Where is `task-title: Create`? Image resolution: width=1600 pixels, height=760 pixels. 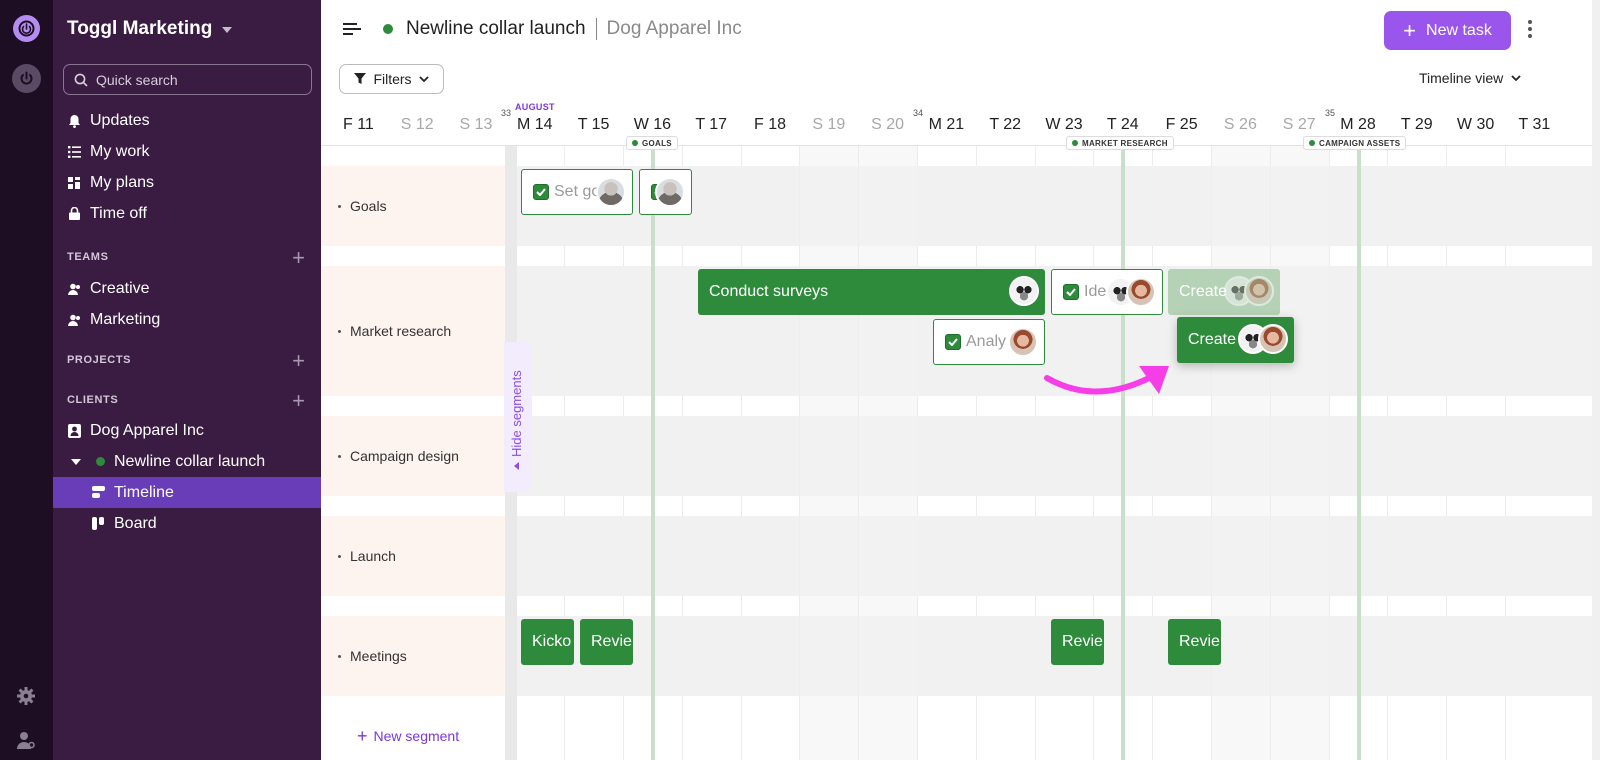
task-title: Create is located at coordinates (1203, 291).